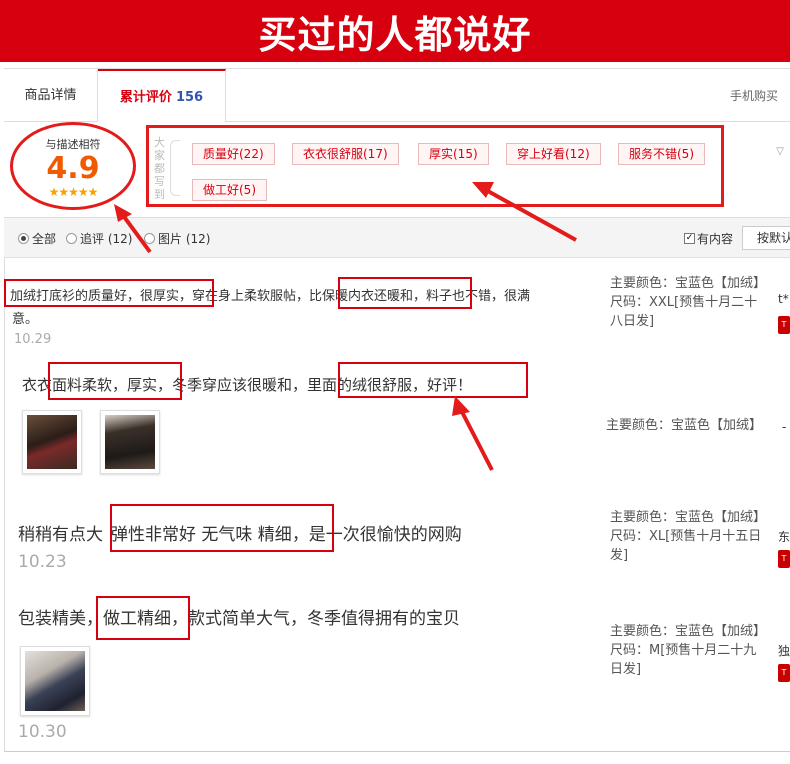 This screenshot has height=764, width=790. Describe the element at coordinates (524, 212) in the screenshot. I see `arrow-to-tags-icon` at that location.